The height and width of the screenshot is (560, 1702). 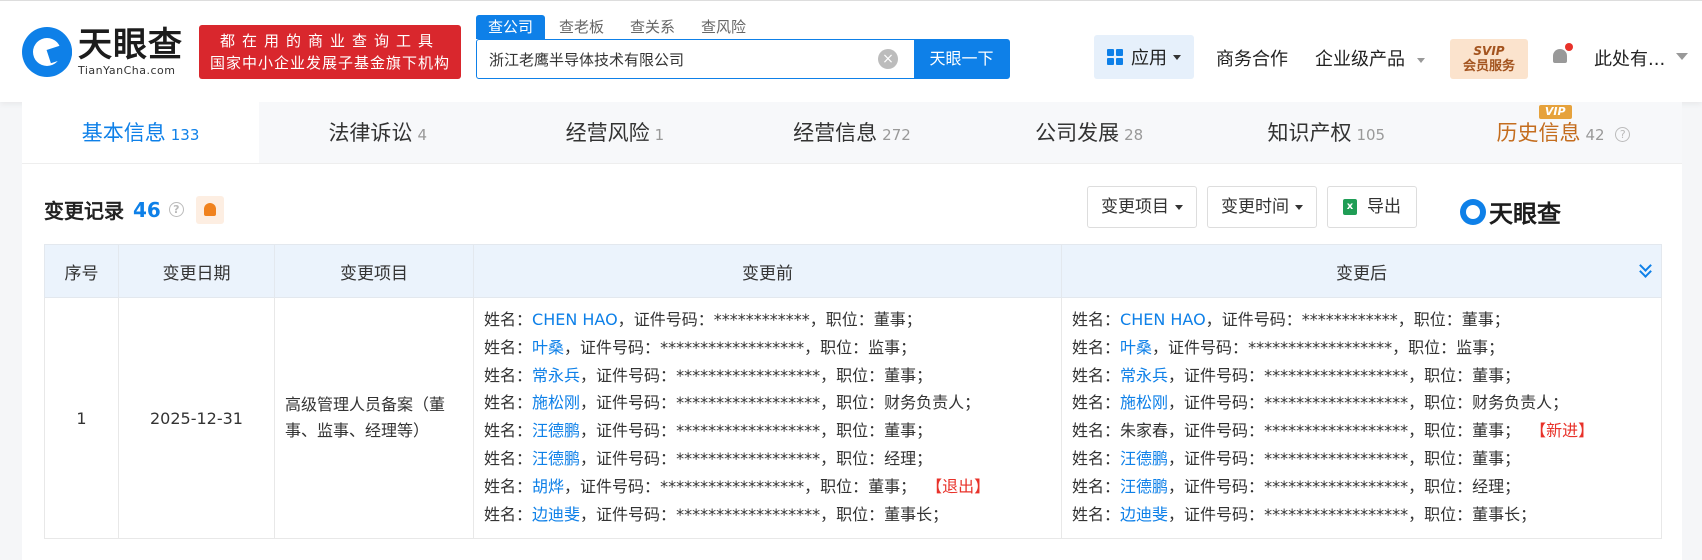 What do you see at coordinates (723, 27) in the screenshot?
I see `search-tab-risk: 查风险` at bounding box center [723, 27].